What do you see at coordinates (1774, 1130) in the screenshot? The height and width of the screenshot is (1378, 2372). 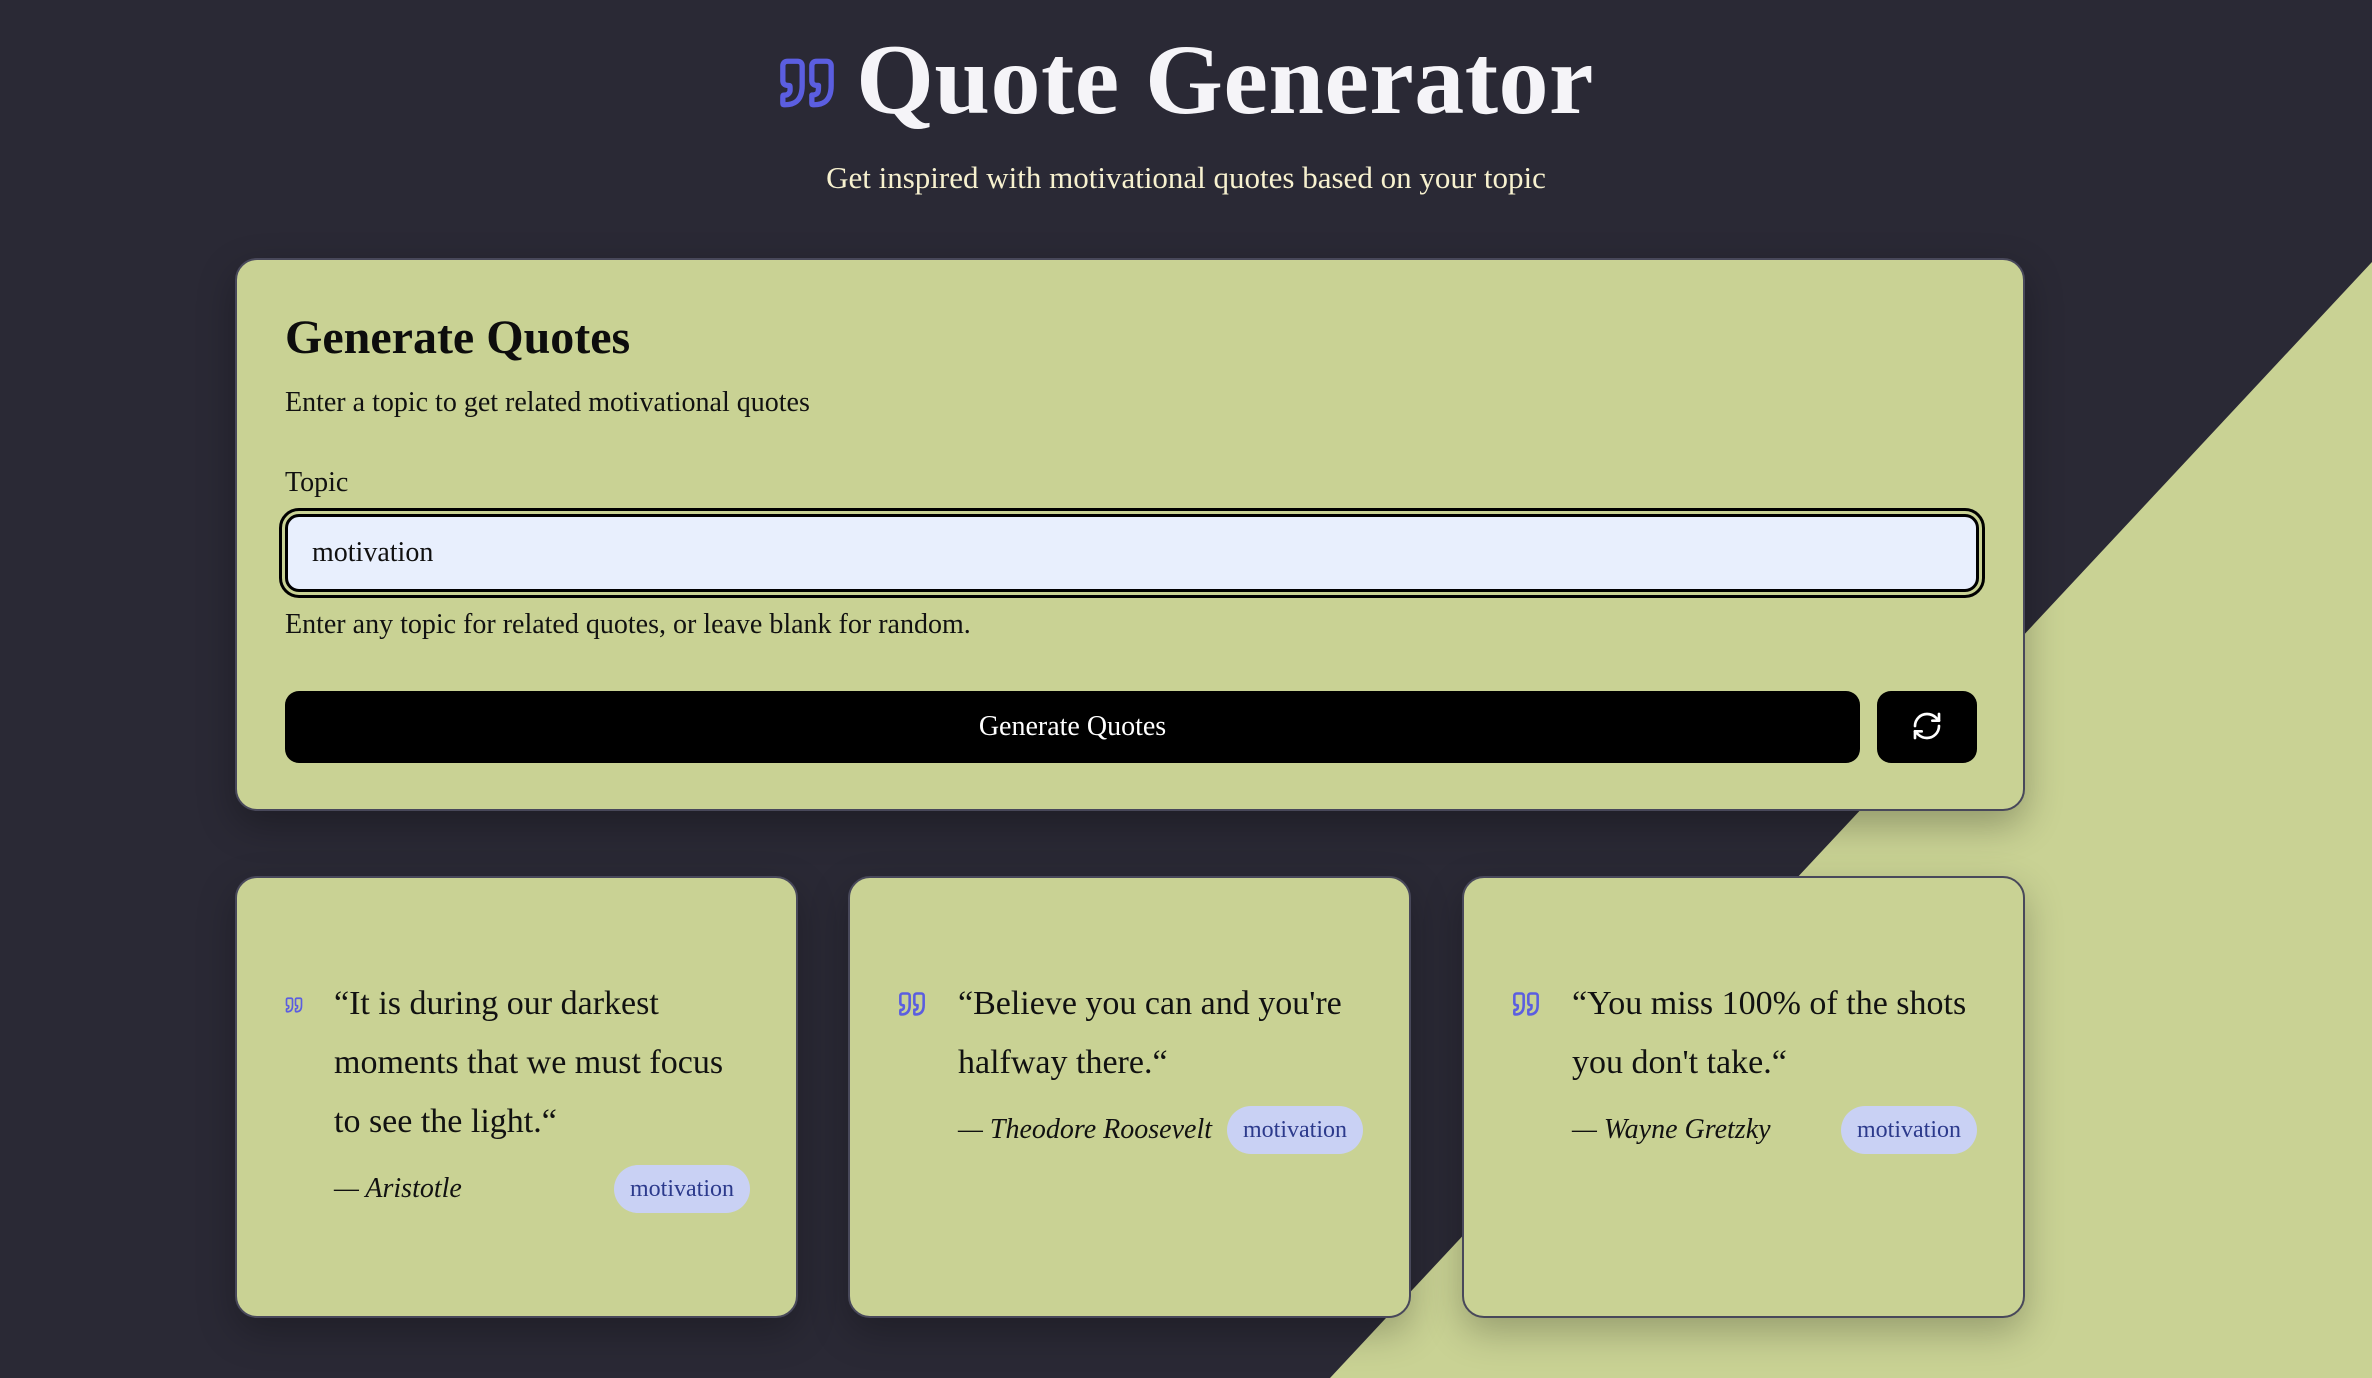 I see `quote-meta: — Wayne Gretzky motivation` at bounding box center [1774, 1130].